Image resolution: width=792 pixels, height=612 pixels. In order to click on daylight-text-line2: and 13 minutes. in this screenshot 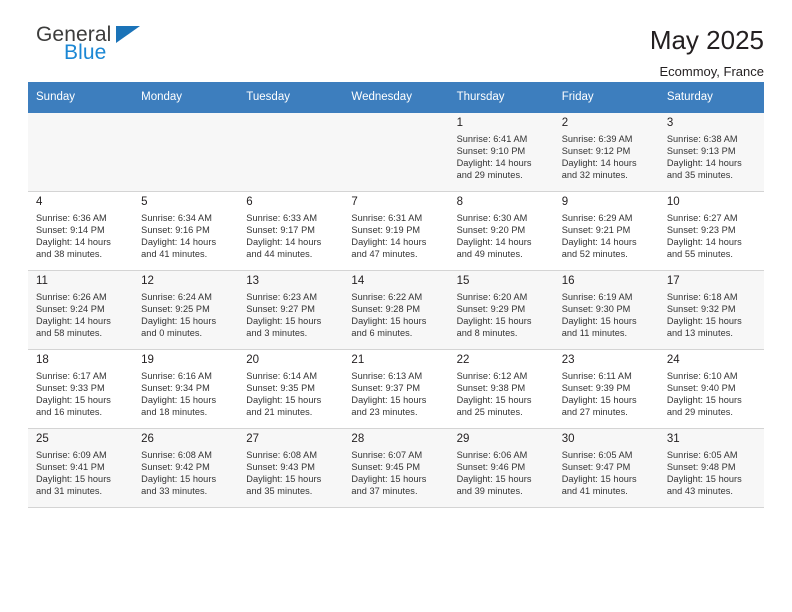, I will do `click(699, 333)`.